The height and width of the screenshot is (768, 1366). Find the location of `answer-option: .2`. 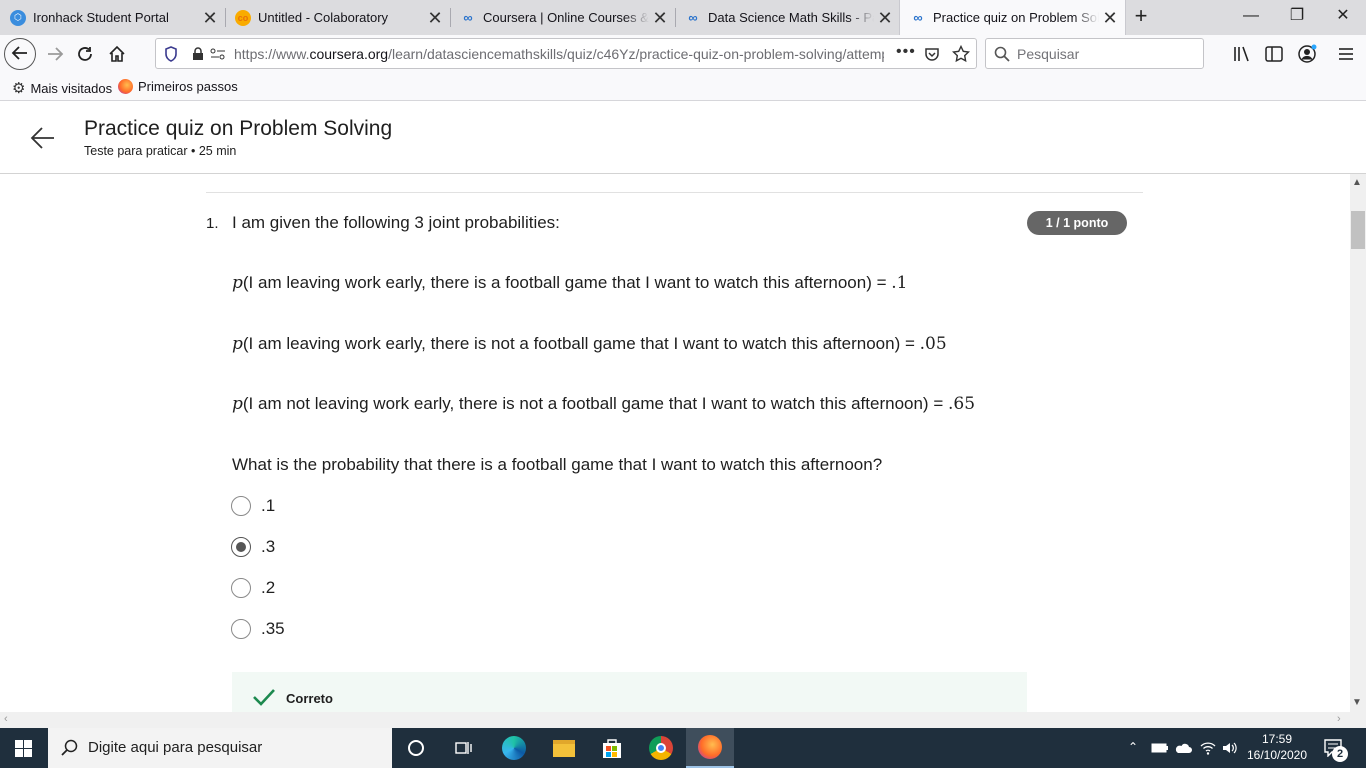

answer-option: .2 is located at coordinates (253, 588).